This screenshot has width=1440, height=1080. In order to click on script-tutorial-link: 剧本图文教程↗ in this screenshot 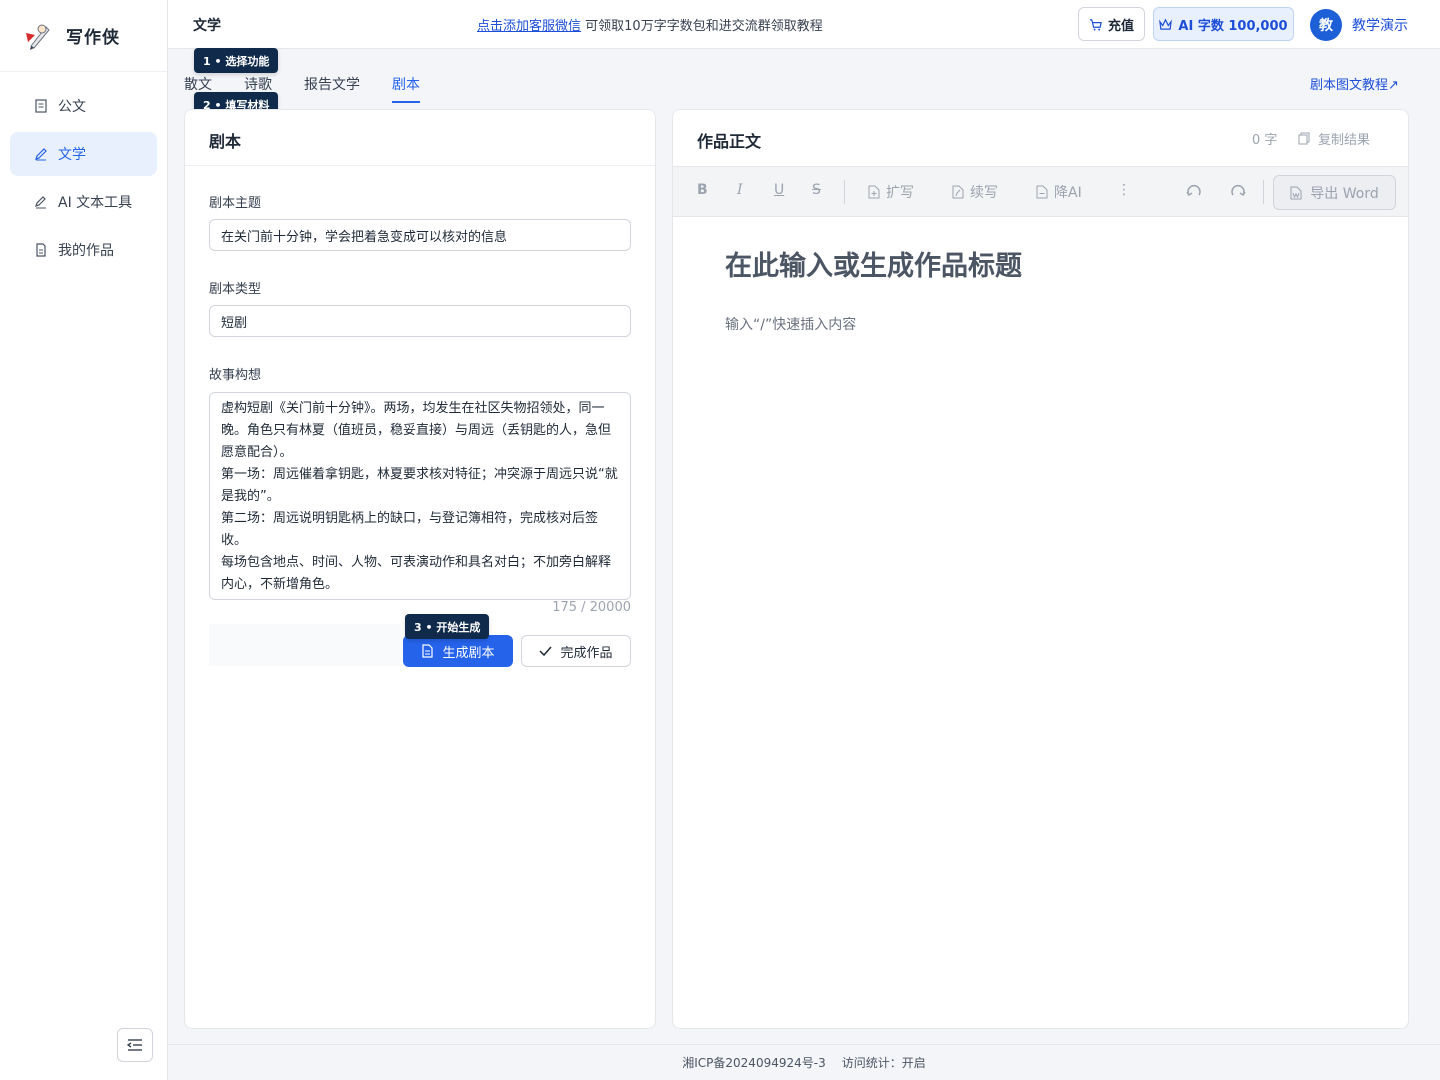, I will do `click(1354, 83)`.